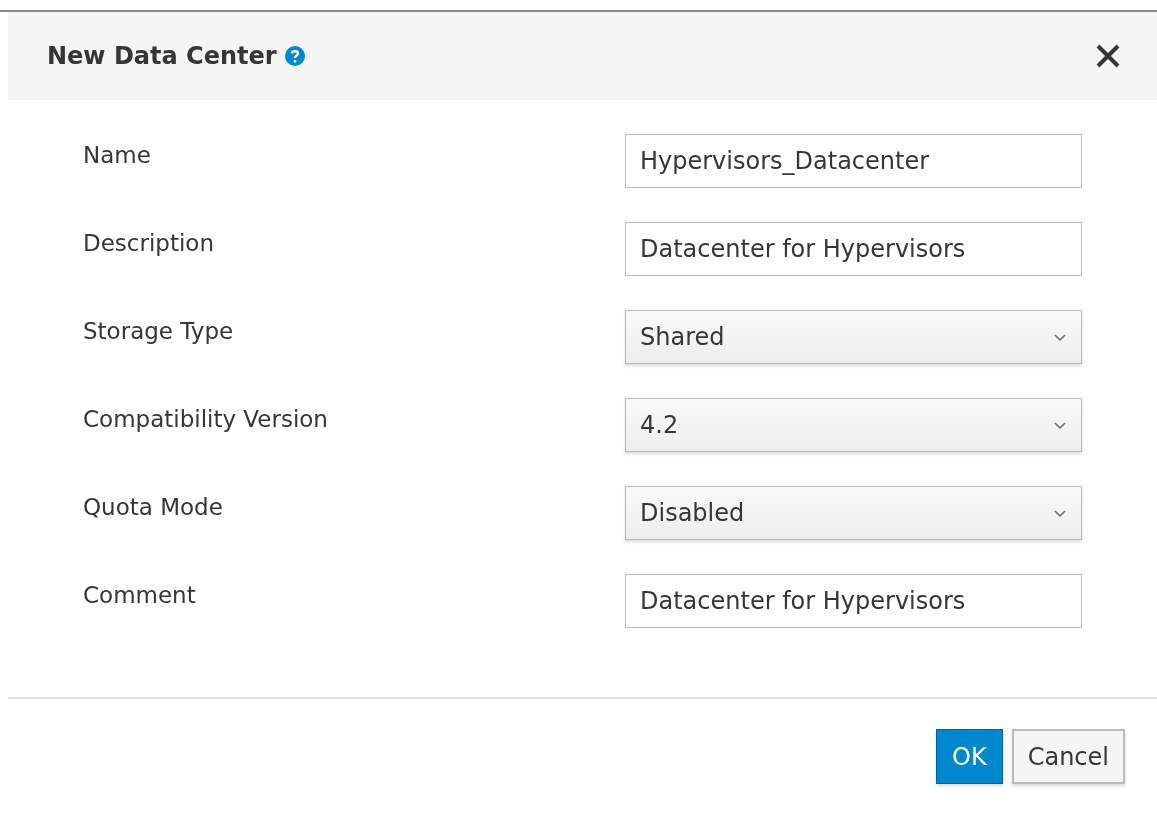 This screenshot has height=816, width=1157. Describe the element at coordinates (162, 56) in the screenshot. I see `dialog-title: New Data Center` at that location.